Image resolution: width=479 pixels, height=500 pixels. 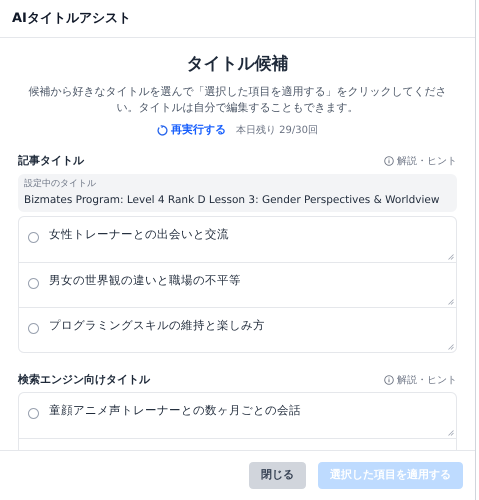 What do you see at coordinates (145, 279) in the screenshot?
I see `title-option-field: 男女の世界観の違いと職場の不平等` at bounding box center [145, 279].